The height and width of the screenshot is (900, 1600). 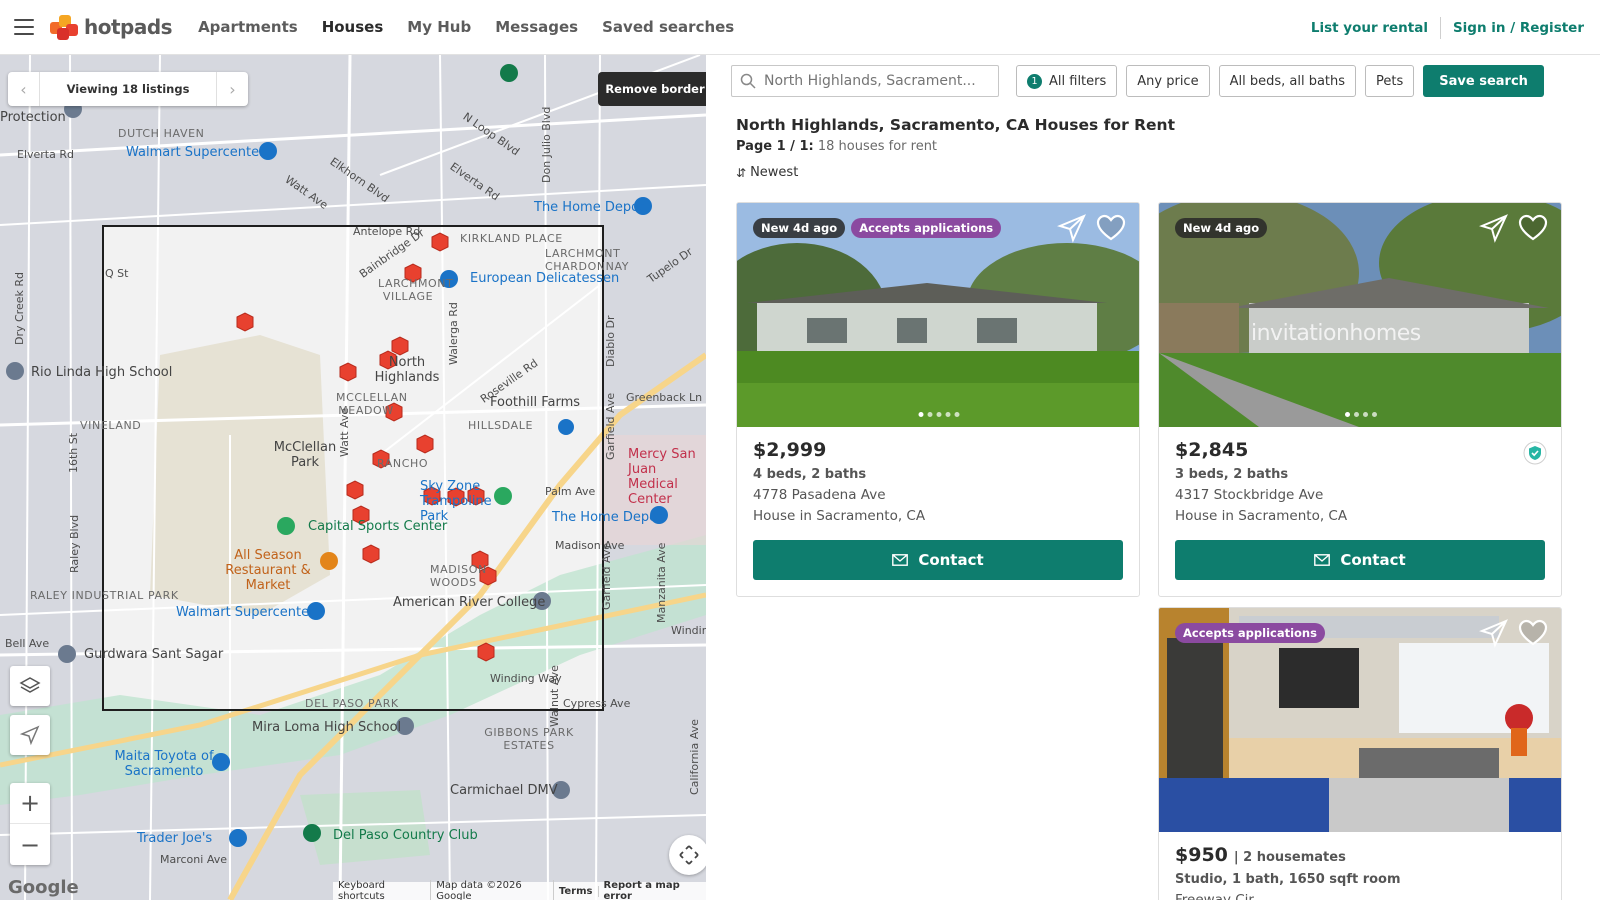 I want to click on report-map-error-link: Report a map error, so click(x=653, y=890).